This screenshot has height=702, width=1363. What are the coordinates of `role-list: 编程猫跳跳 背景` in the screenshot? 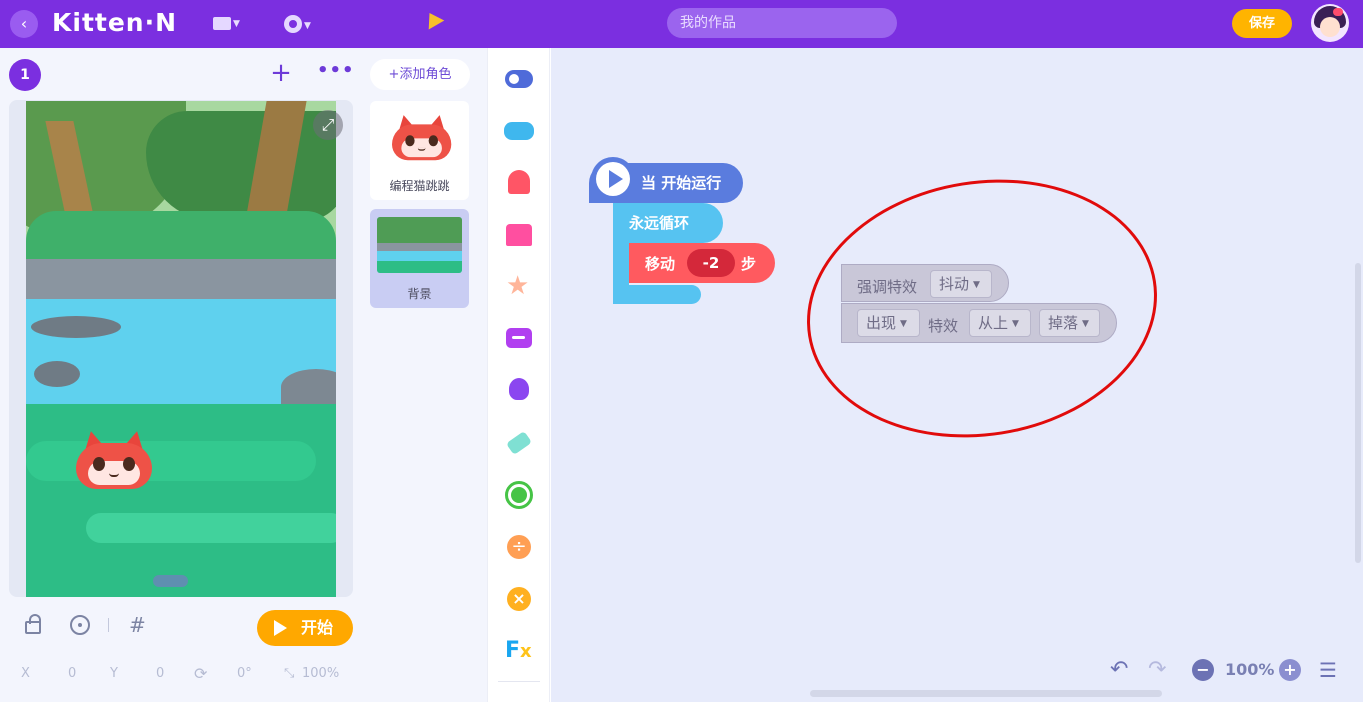 It's located at (419, 206).